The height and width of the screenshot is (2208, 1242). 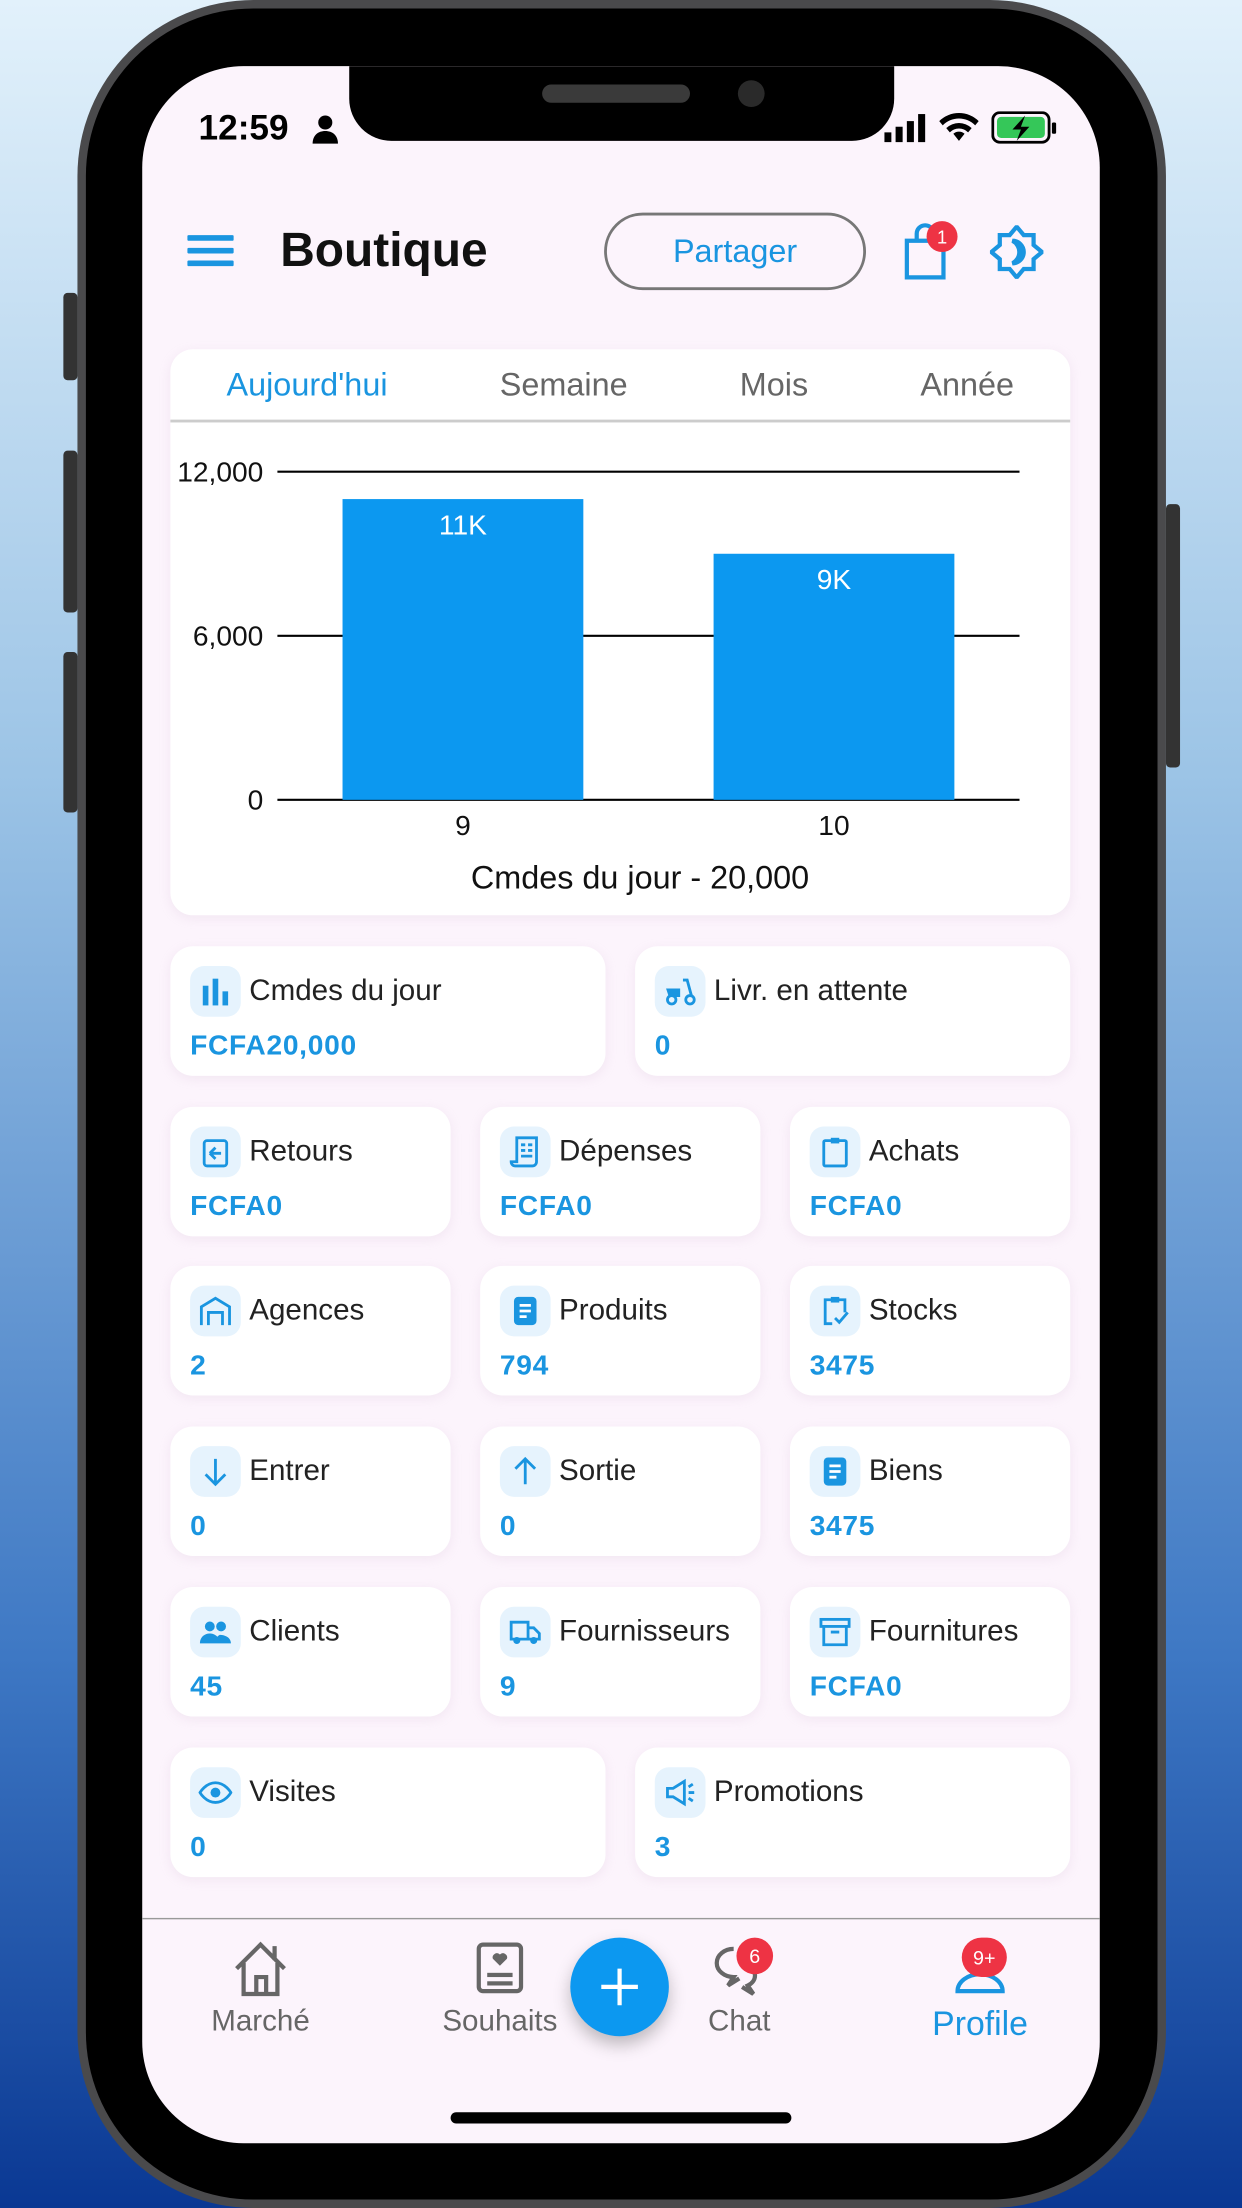 What do you see at coordinates (930, 1651) in the screenshot?
I see `stat-card-fournitures: Fournitures FCFA0` at bounding box center [930, 1651].